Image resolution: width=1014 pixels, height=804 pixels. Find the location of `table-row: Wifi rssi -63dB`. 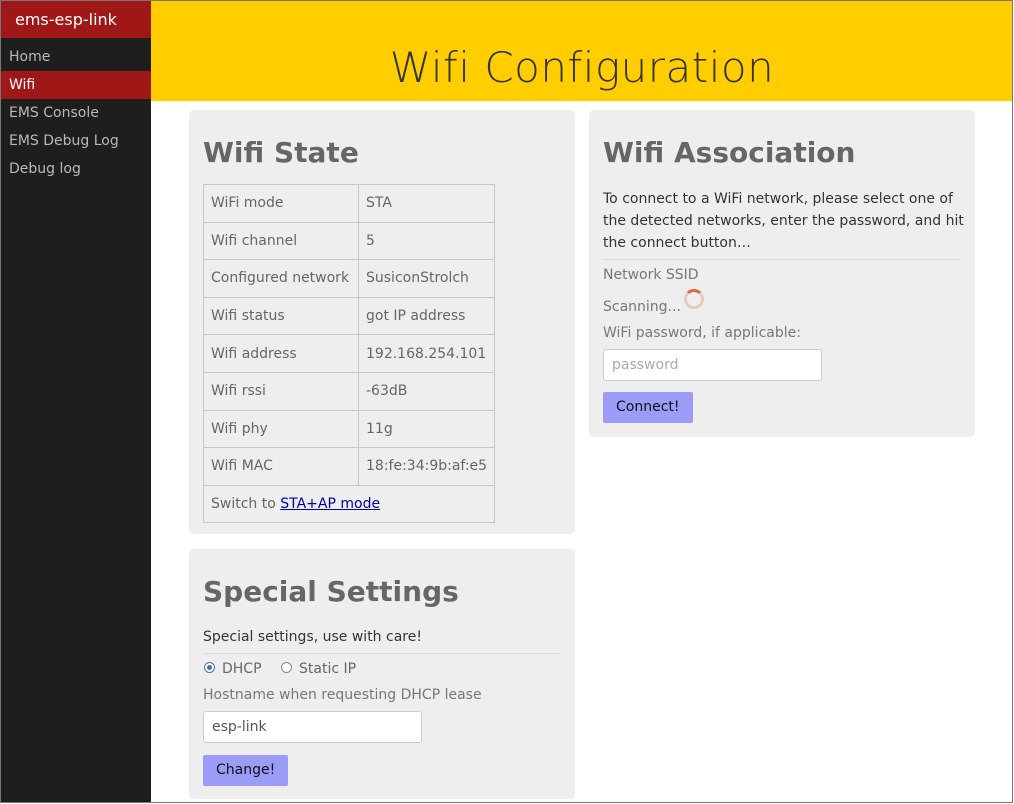

table-row: Wifi rssi -63dB is located at coordinates (349, 391).